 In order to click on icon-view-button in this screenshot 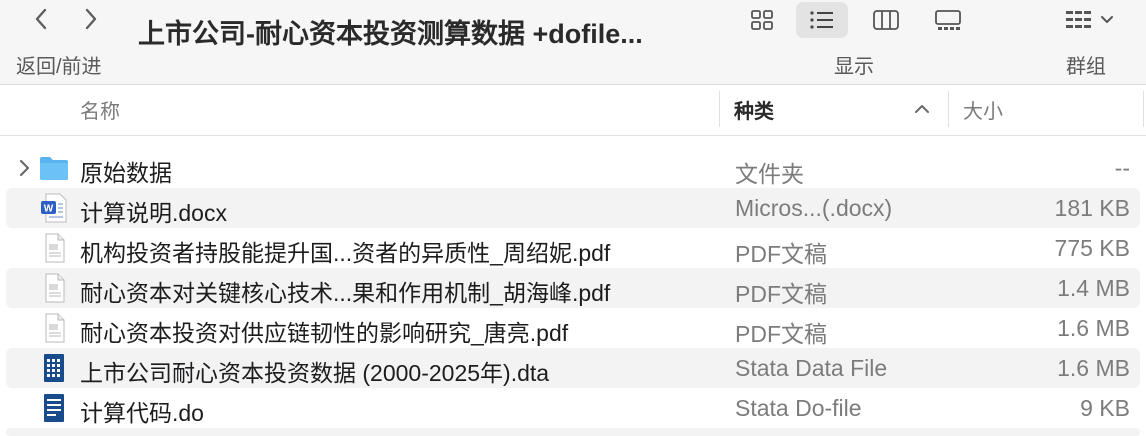, I will do `click(762, 20)`.